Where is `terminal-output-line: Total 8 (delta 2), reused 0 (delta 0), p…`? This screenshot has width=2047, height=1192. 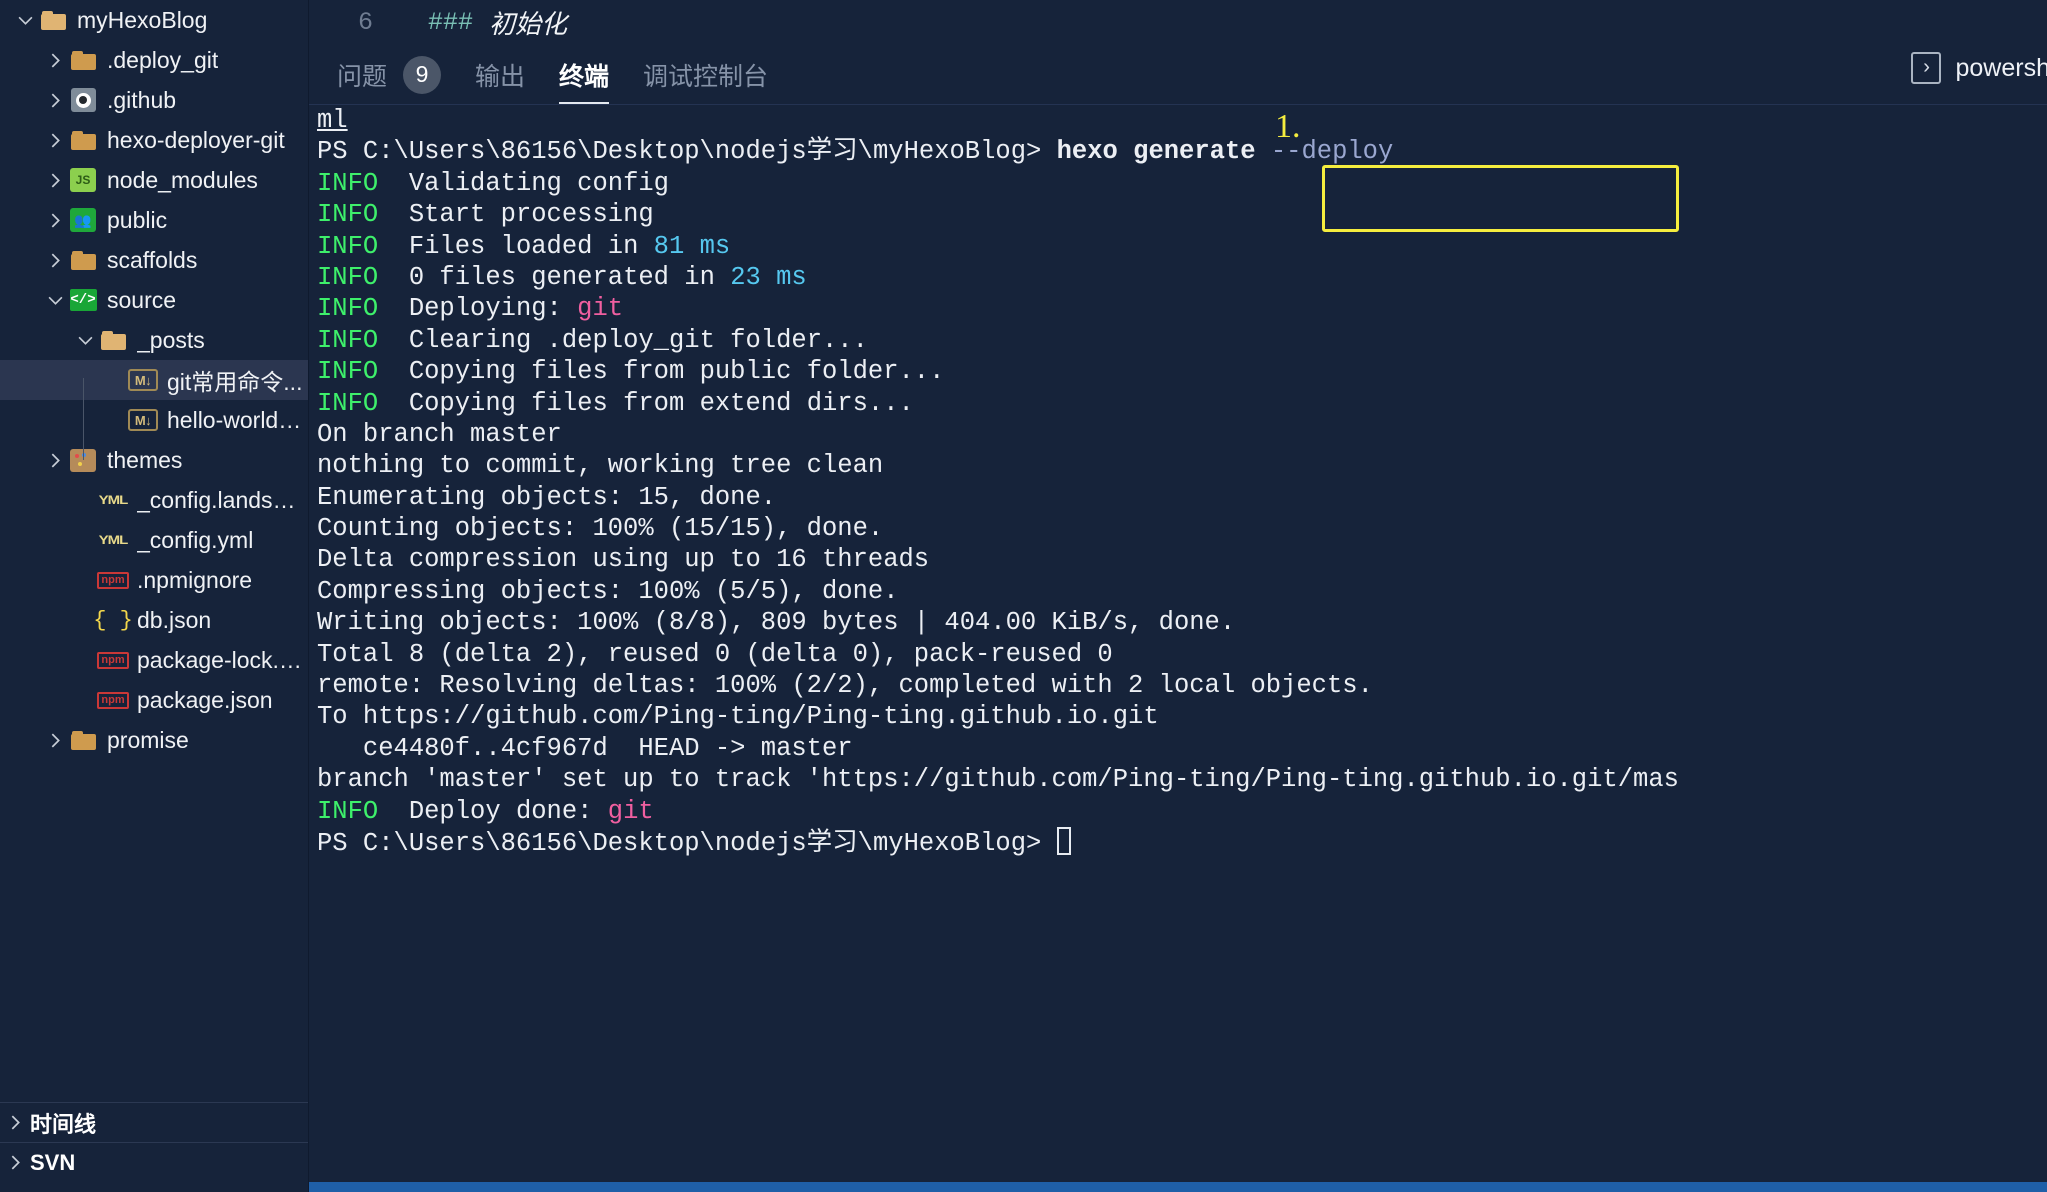
terminal-output-line: Total 8 (delta 2), reused 0 (delta 0), p… is located at coordinates (715, 654).